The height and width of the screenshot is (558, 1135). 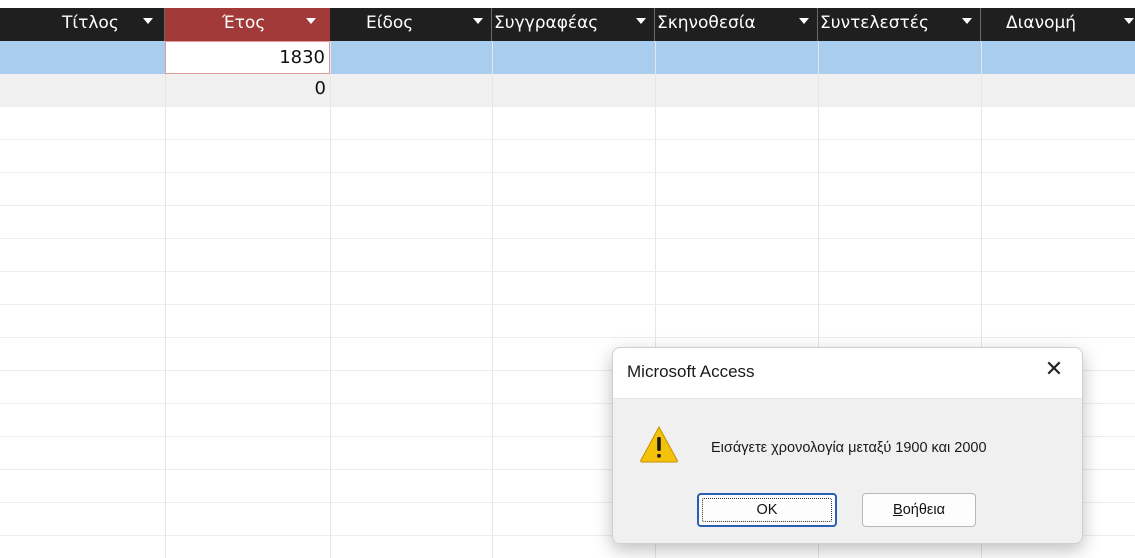 What do you see at coordinates (874, 23) in the screenshot?
I see `column-header-label: Συντελεστές` at bounding box center [874, 23].